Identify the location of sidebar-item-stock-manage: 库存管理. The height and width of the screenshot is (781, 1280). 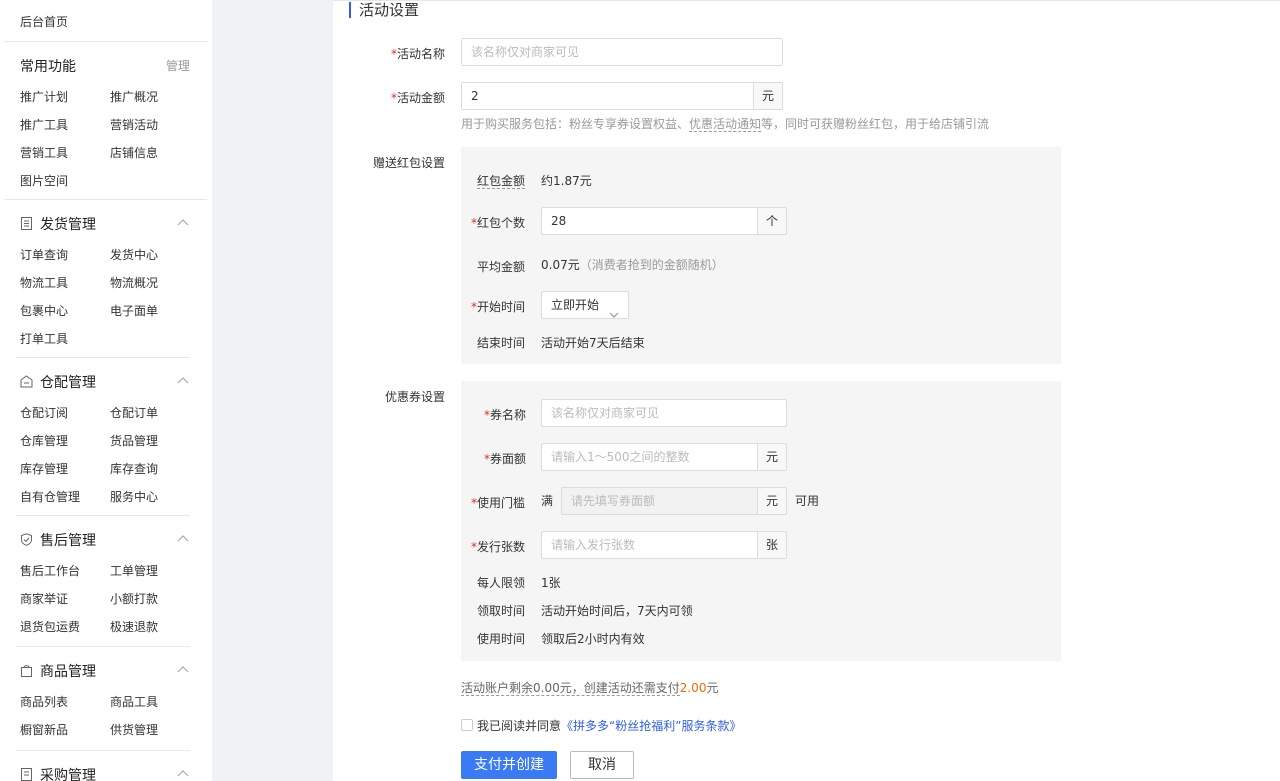
(44, 468).